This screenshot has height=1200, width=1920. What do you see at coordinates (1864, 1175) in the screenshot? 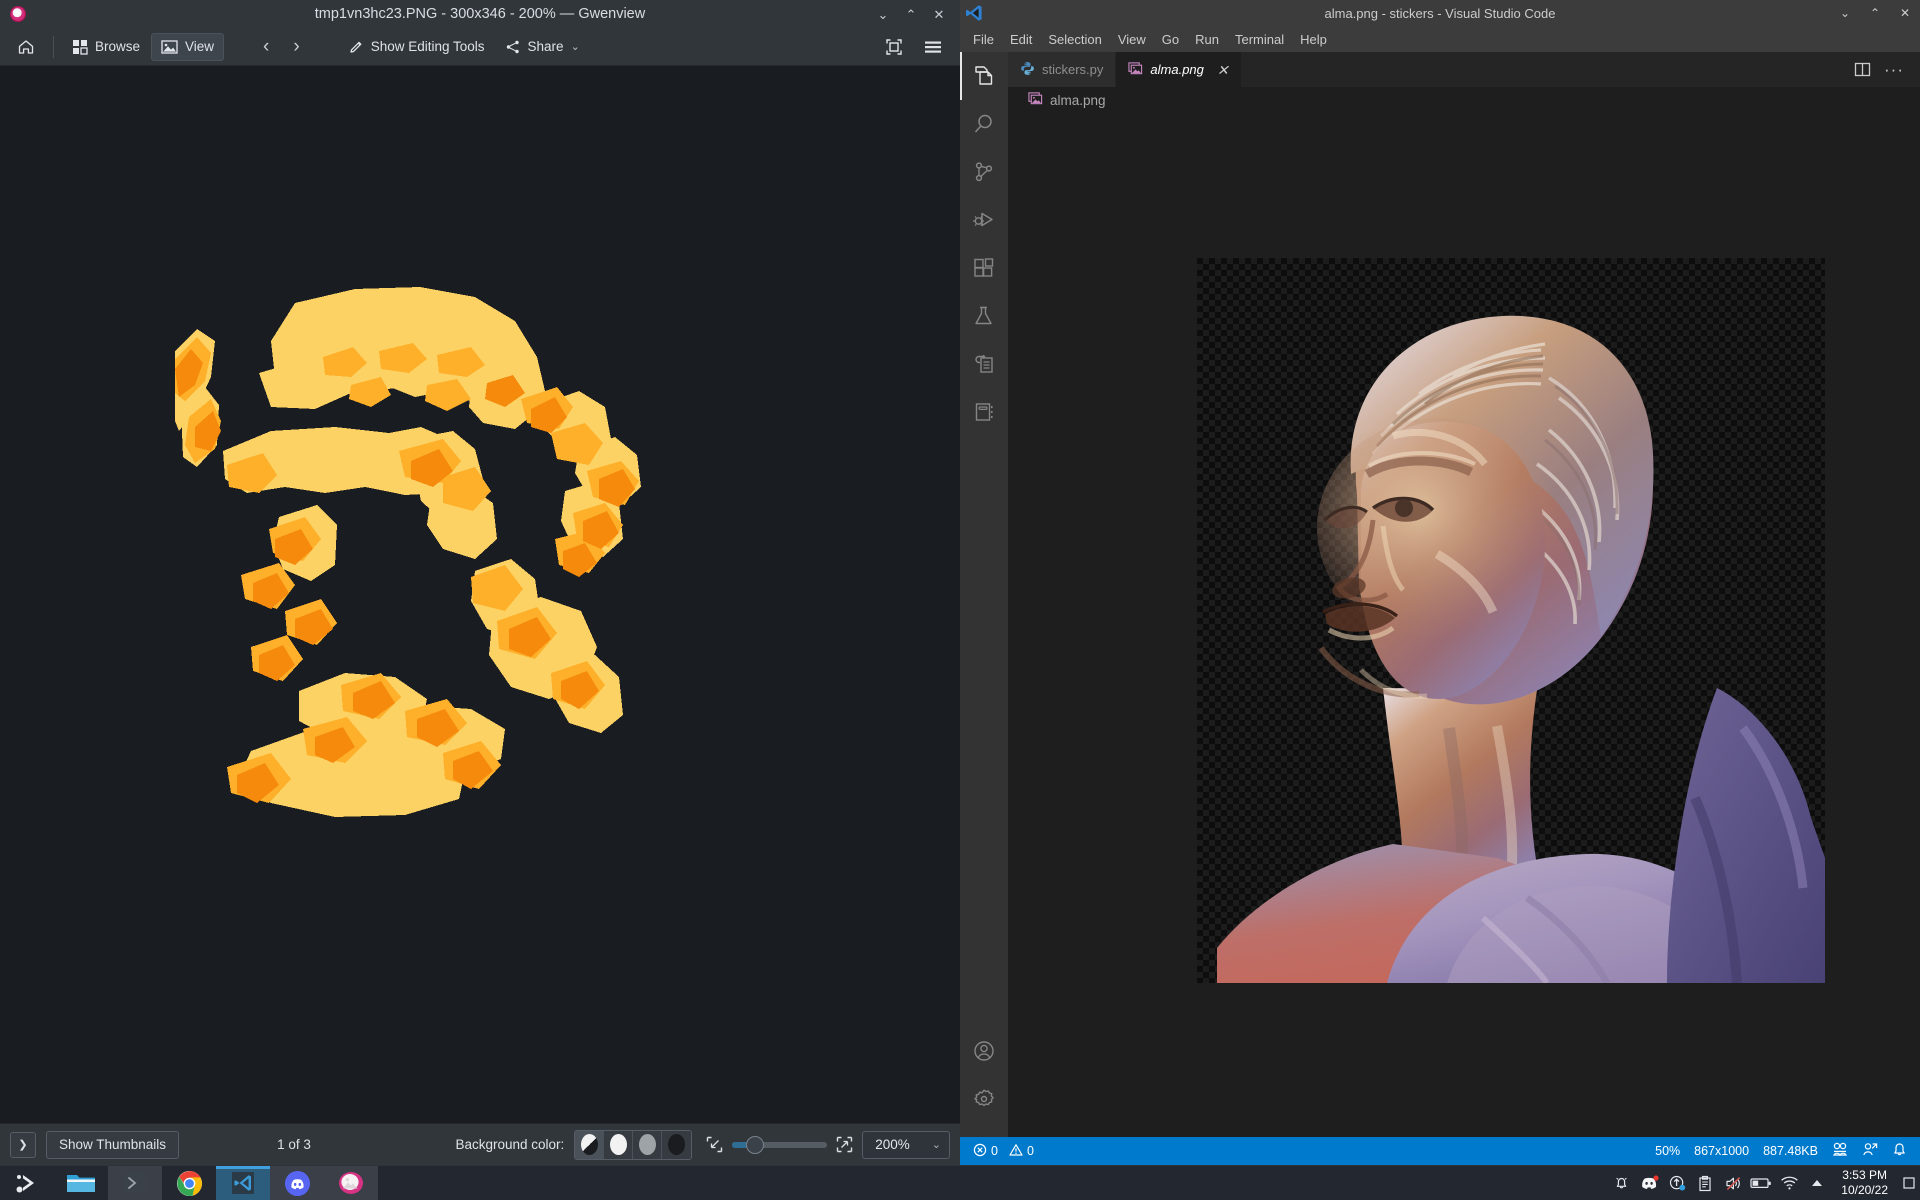
I see `clock-time: 3:53 PM` at bounding box center [1864, 1175].